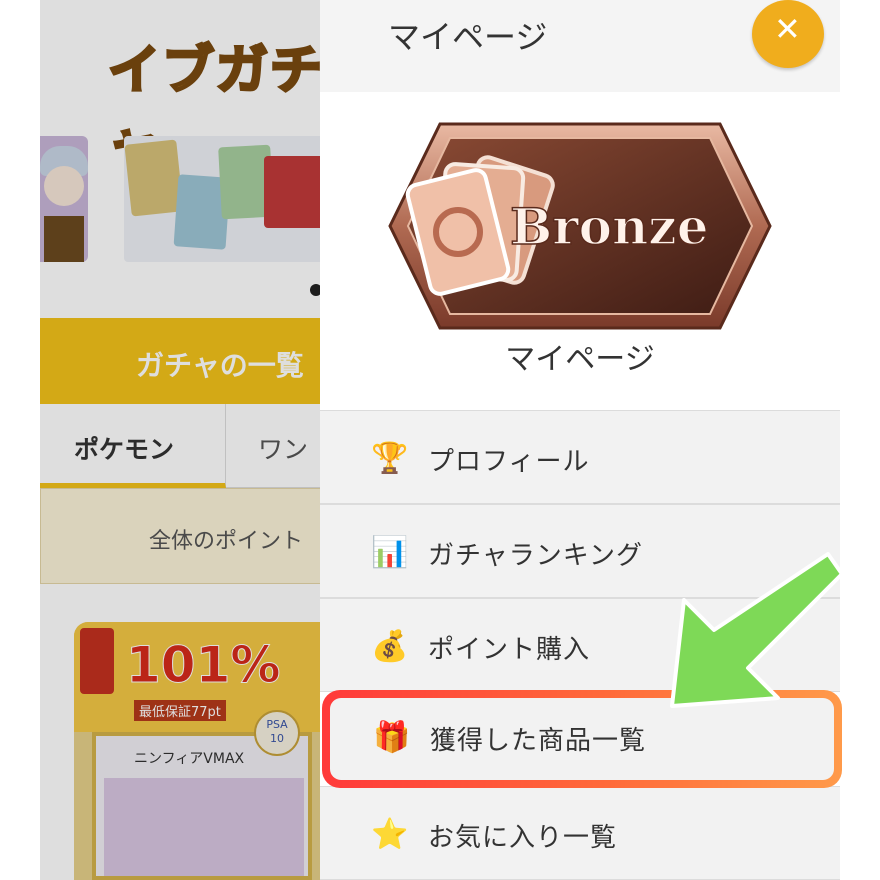  What do you see at coordinates (538, 741) in the screenshot?
I see `menu-item-label: 獲得した商品一覧` at bounding box center [538, 741].